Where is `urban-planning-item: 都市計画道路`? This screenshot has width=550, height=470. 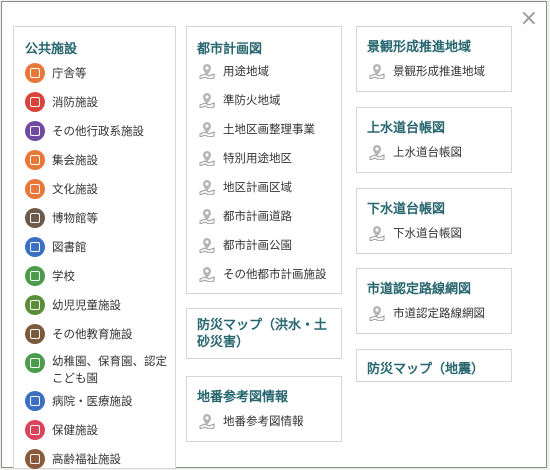 urban-planning-item: 都市計画道路 is located at coordinates (245, 216).